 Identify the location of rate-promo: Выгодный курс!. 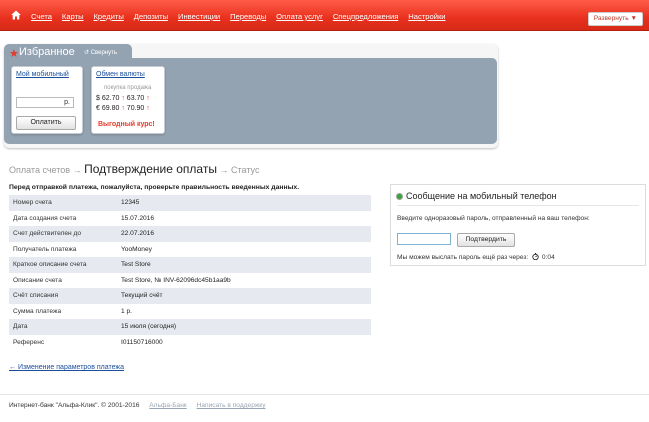
(126, 124).